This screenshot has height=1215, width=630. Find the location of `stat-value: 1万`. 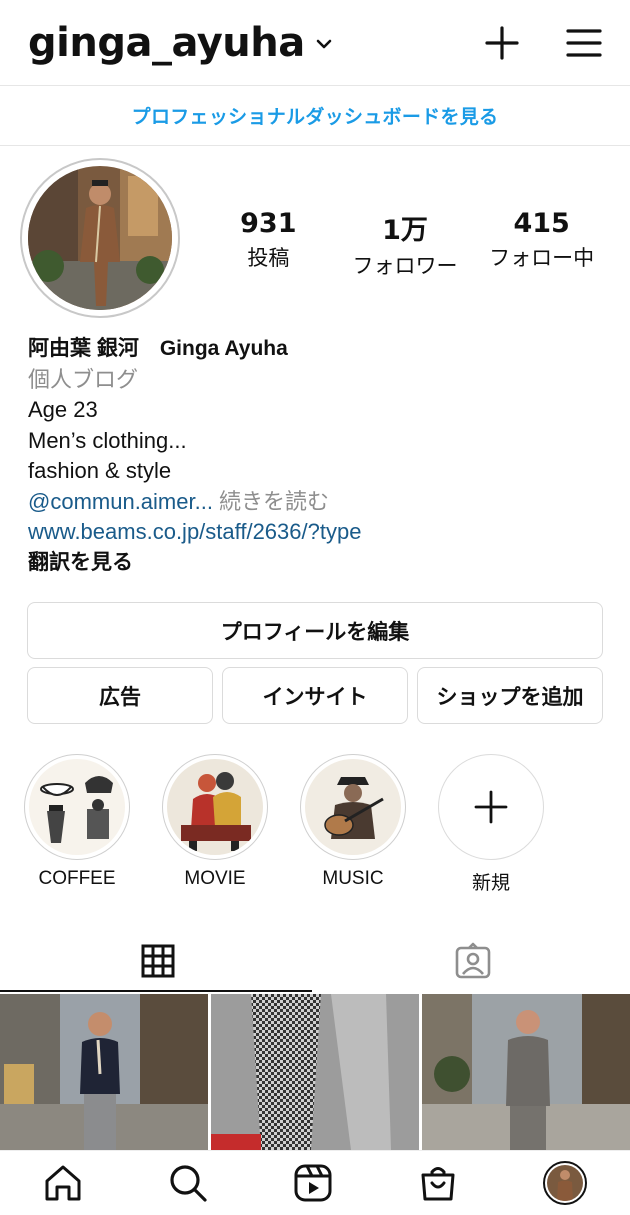

stat-value: 1万 is located at coordinates (405, 230).